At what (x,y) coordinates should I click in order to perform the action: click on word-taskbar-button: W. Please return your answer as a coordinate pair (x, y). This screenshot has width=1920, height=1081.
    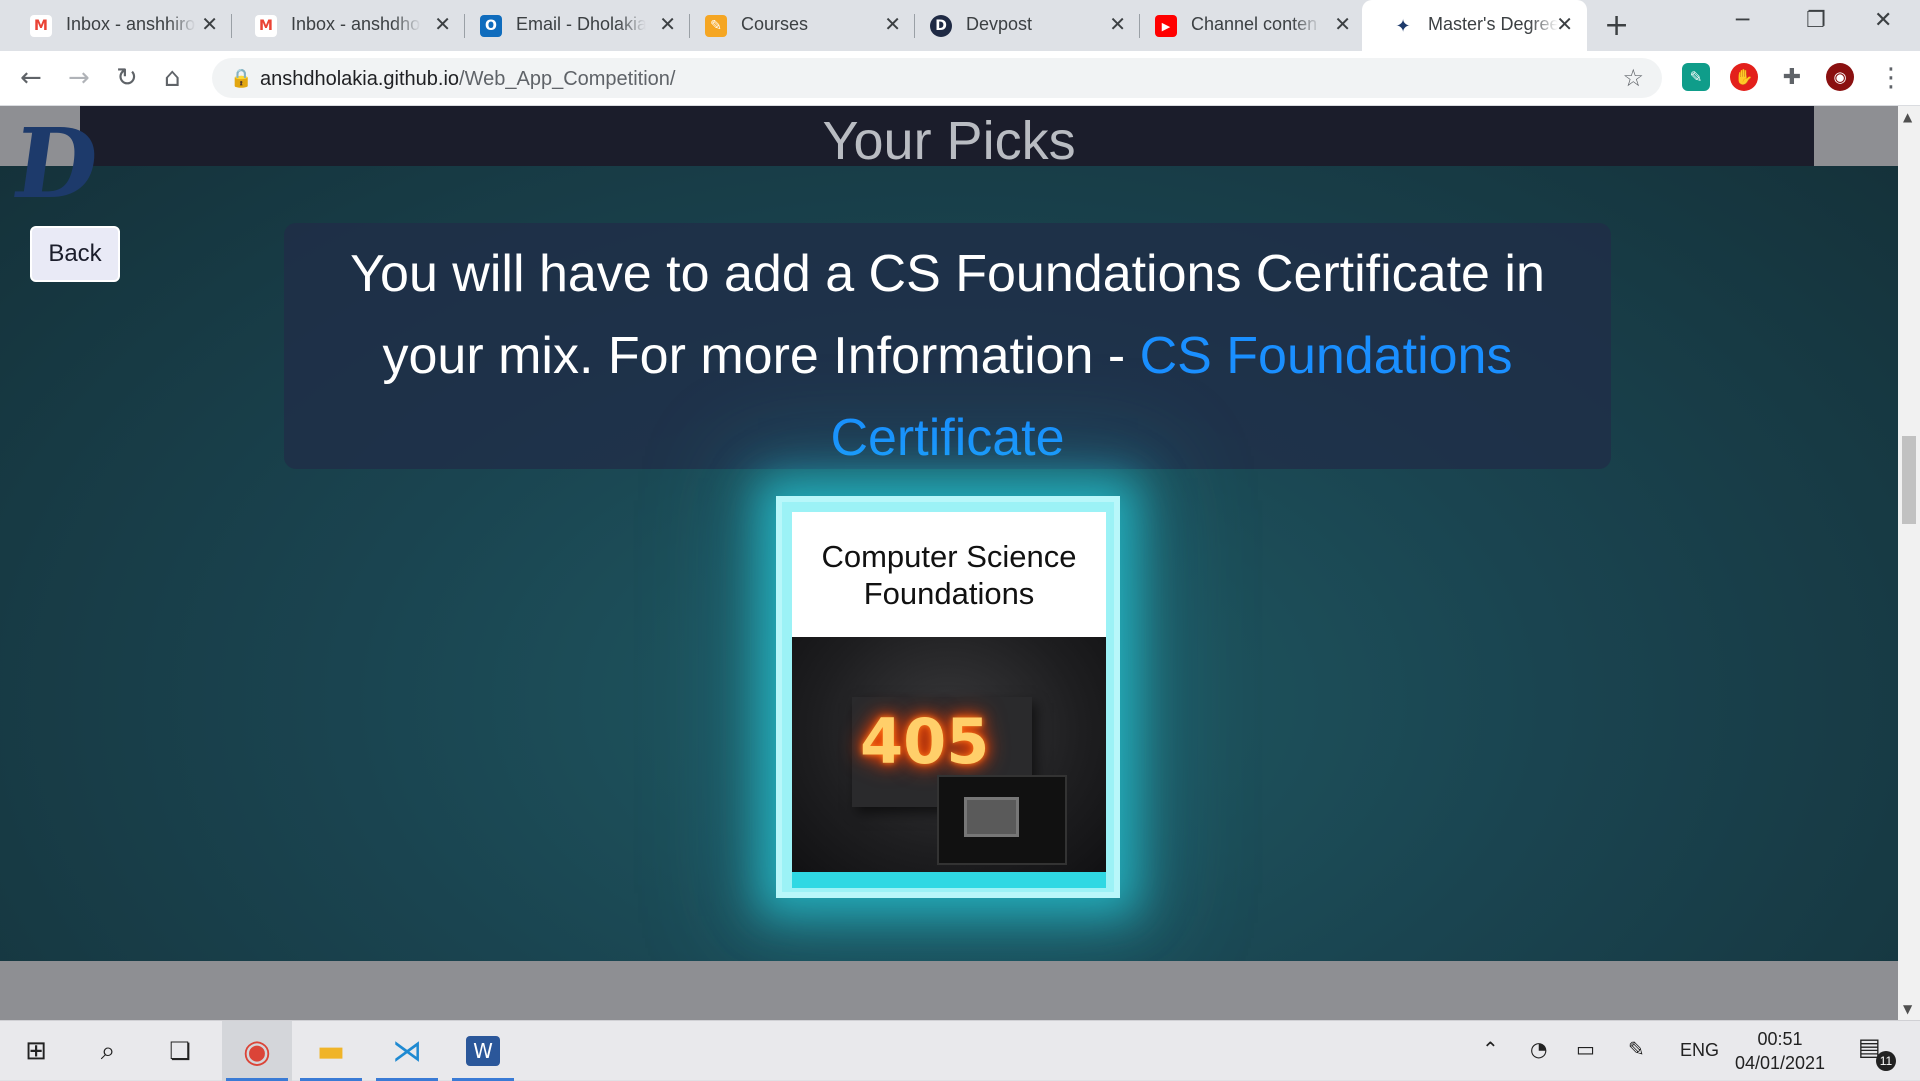
    Looking at the image, I should click on (483, 1051).